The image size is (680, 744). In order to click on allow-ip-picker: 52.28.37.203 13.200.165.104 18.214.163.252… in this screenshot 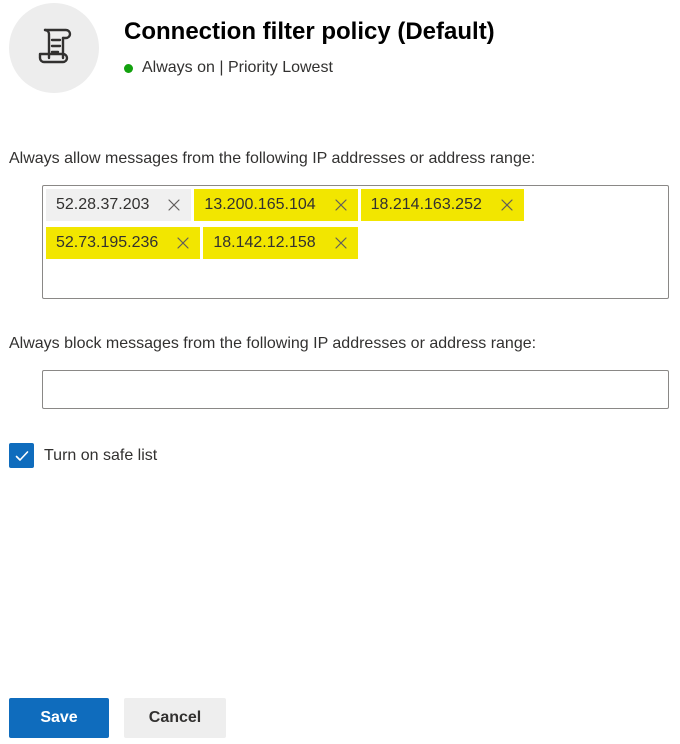, I will do `click(355, 242)`.